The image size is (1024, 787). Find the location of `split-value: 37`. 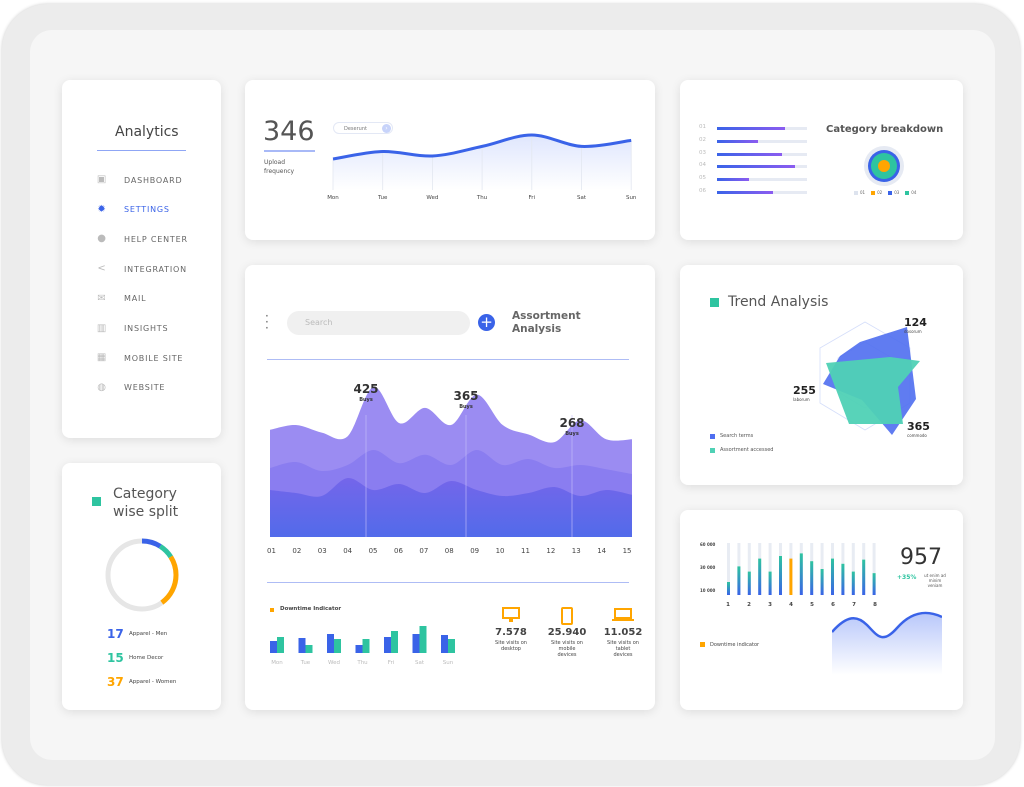

split-value: 37 is located at coordinates (115, 682).